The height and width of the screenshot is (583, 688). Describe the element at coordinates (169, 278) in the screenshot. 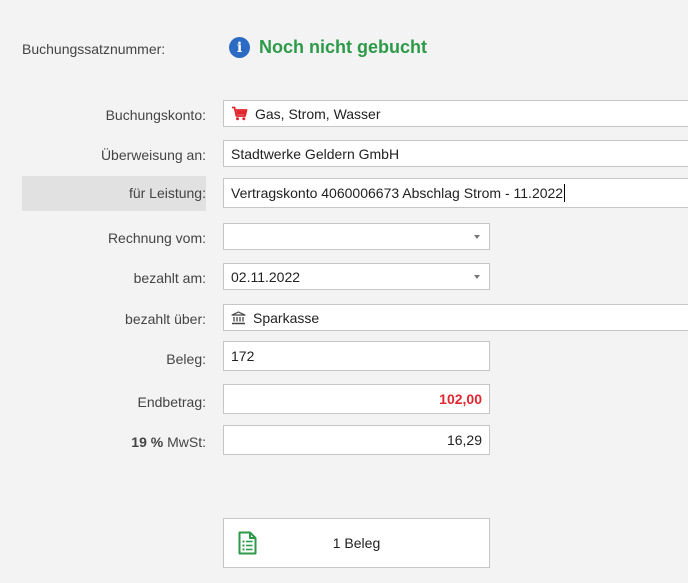

I see `paid-on-label: bezahlt am:` at that location.